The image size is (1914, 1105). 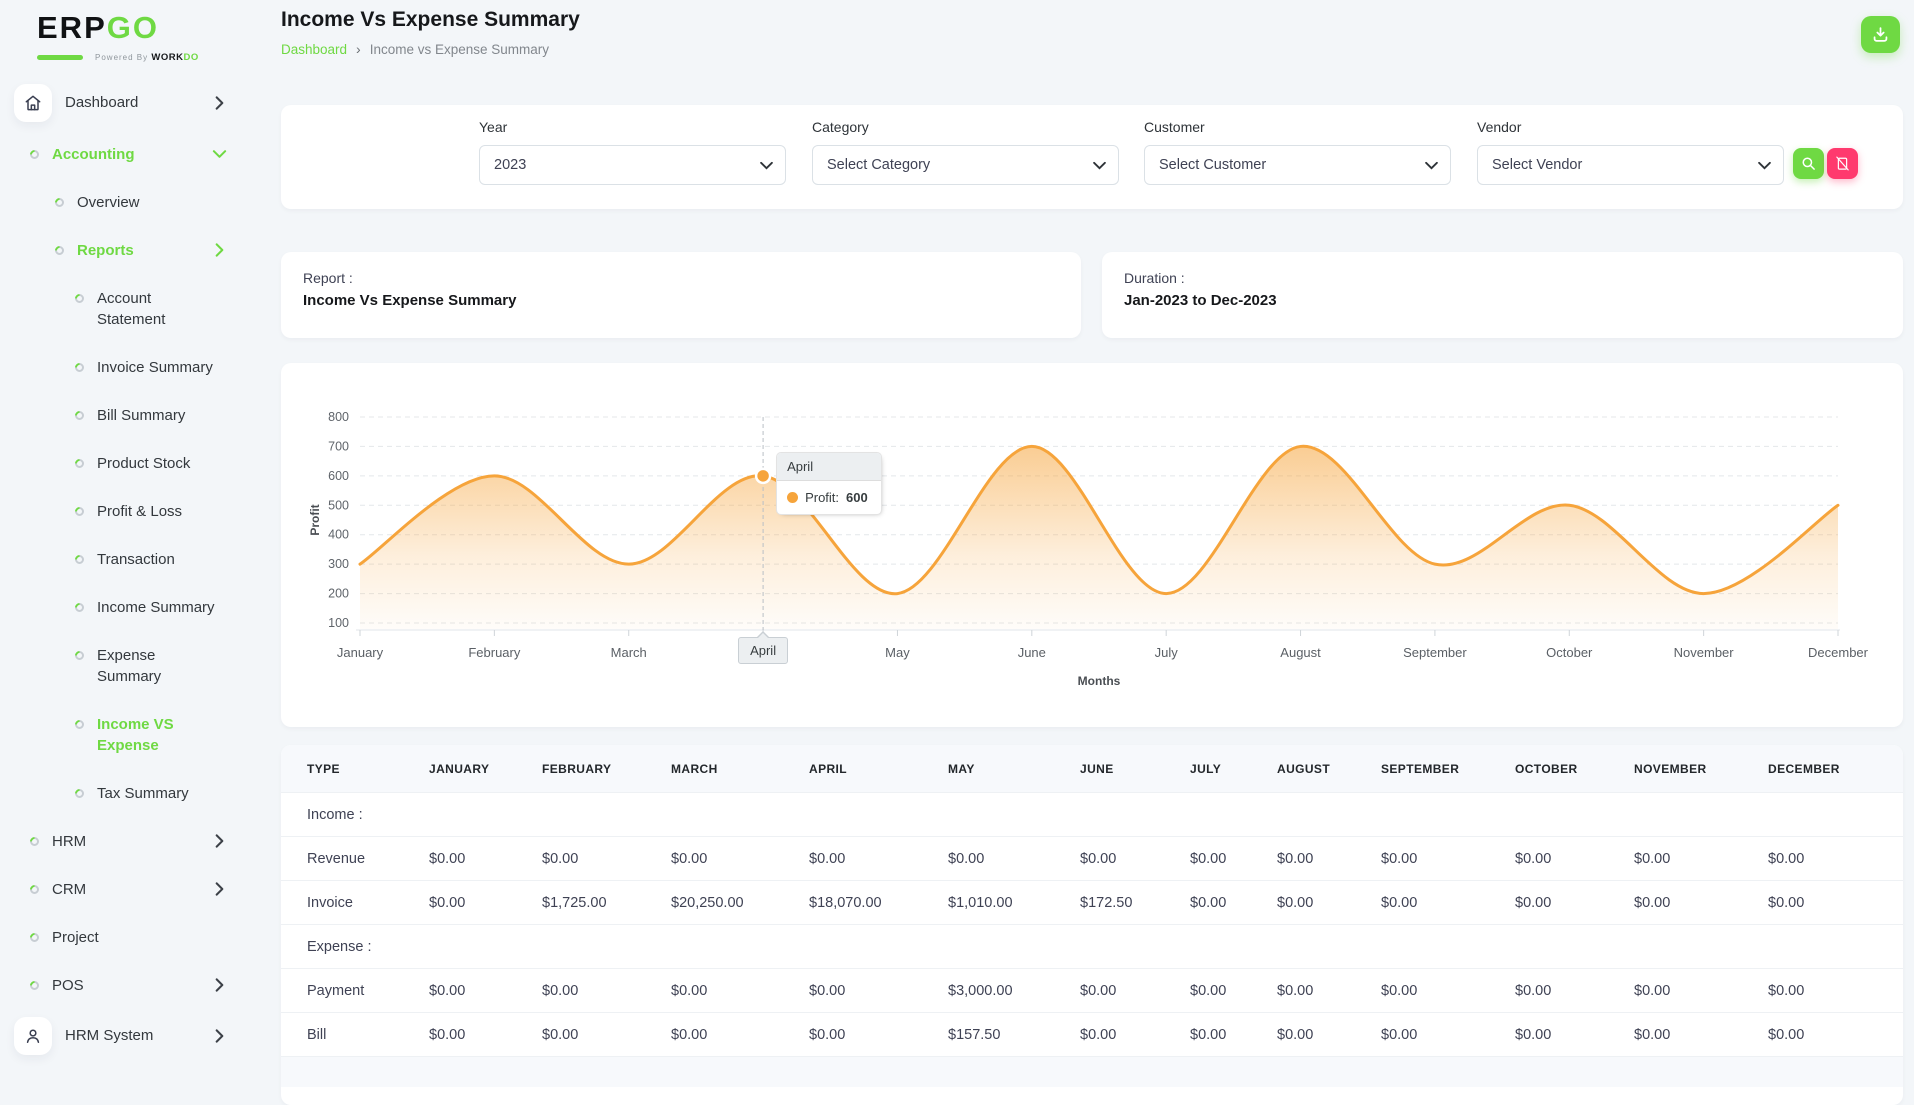 What do you see at coordinates (1499, 127) in the screenshot?
I see `vendor-label: Vendor` at bounding box center [1499, 127].